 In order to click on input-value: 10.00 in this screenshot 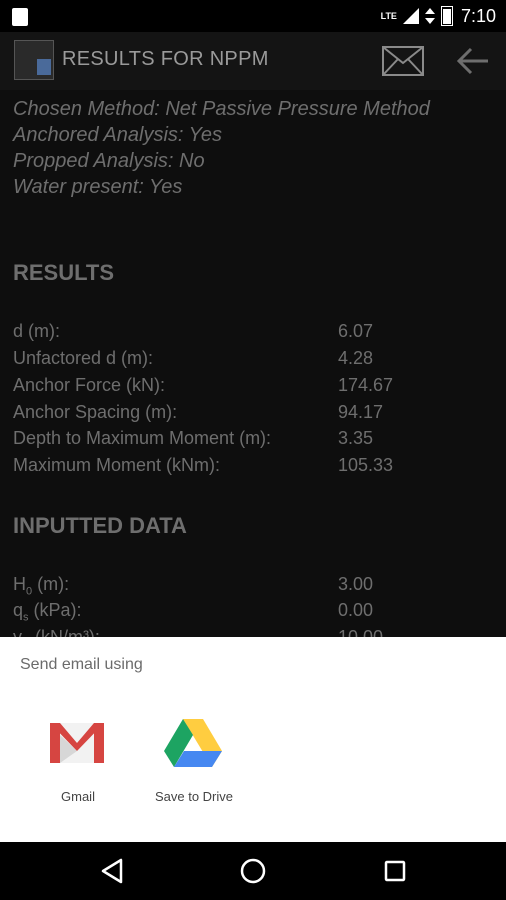, I will do `click(361, 632)`.